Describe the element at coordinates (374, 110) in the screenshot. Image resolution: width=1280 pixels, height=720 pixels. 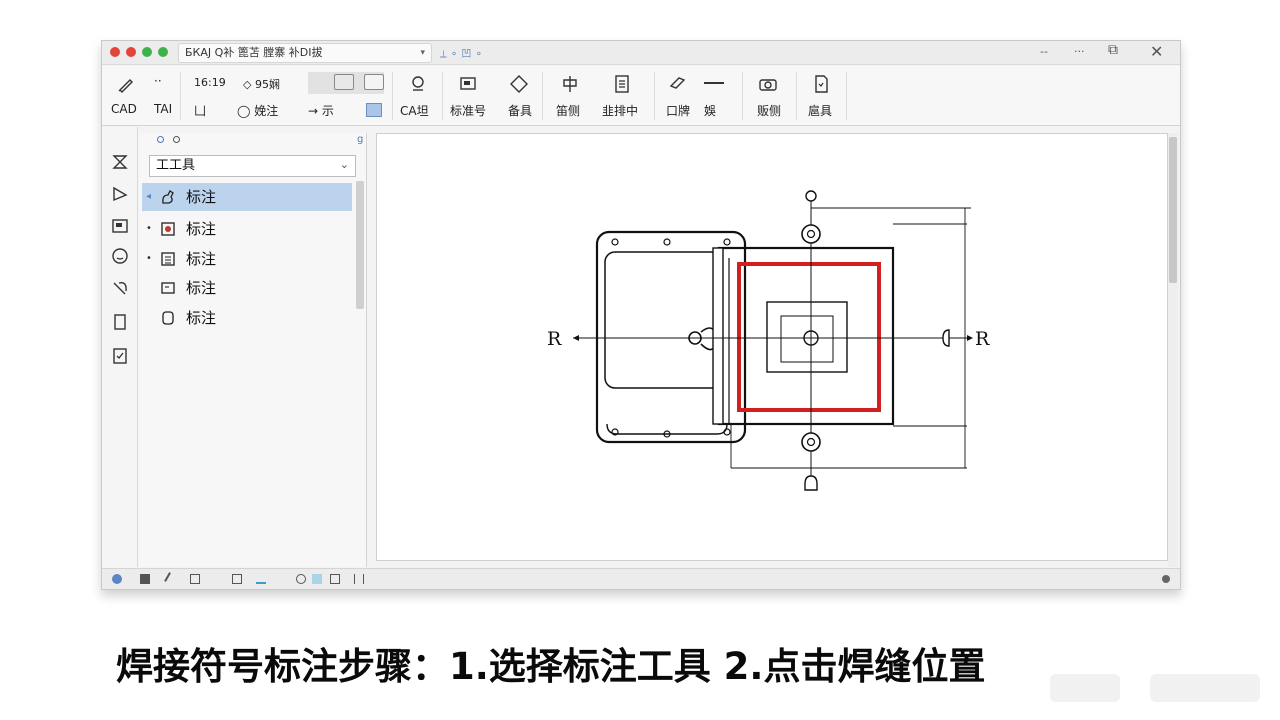
I see `color-swatch` at that location.